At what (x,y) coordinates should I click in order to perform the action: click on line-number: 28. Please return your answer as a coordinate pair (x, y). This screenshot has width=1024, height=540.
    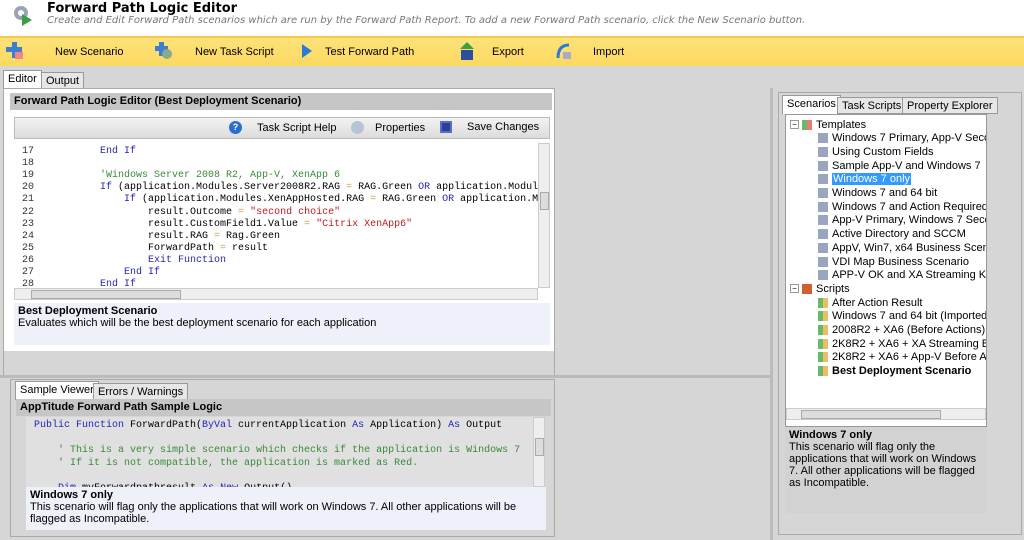
    Looking at the image, I should click on (28, 283).